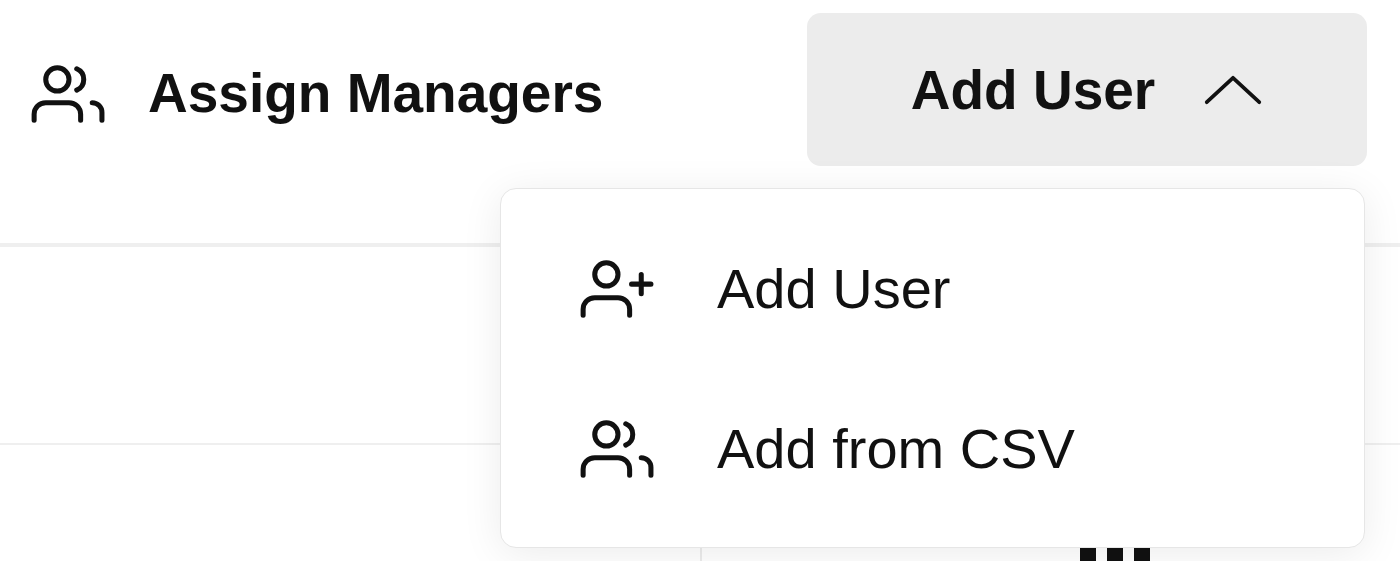  I want to click on assign-managers-button: Assign Managers, so click(317, 93).